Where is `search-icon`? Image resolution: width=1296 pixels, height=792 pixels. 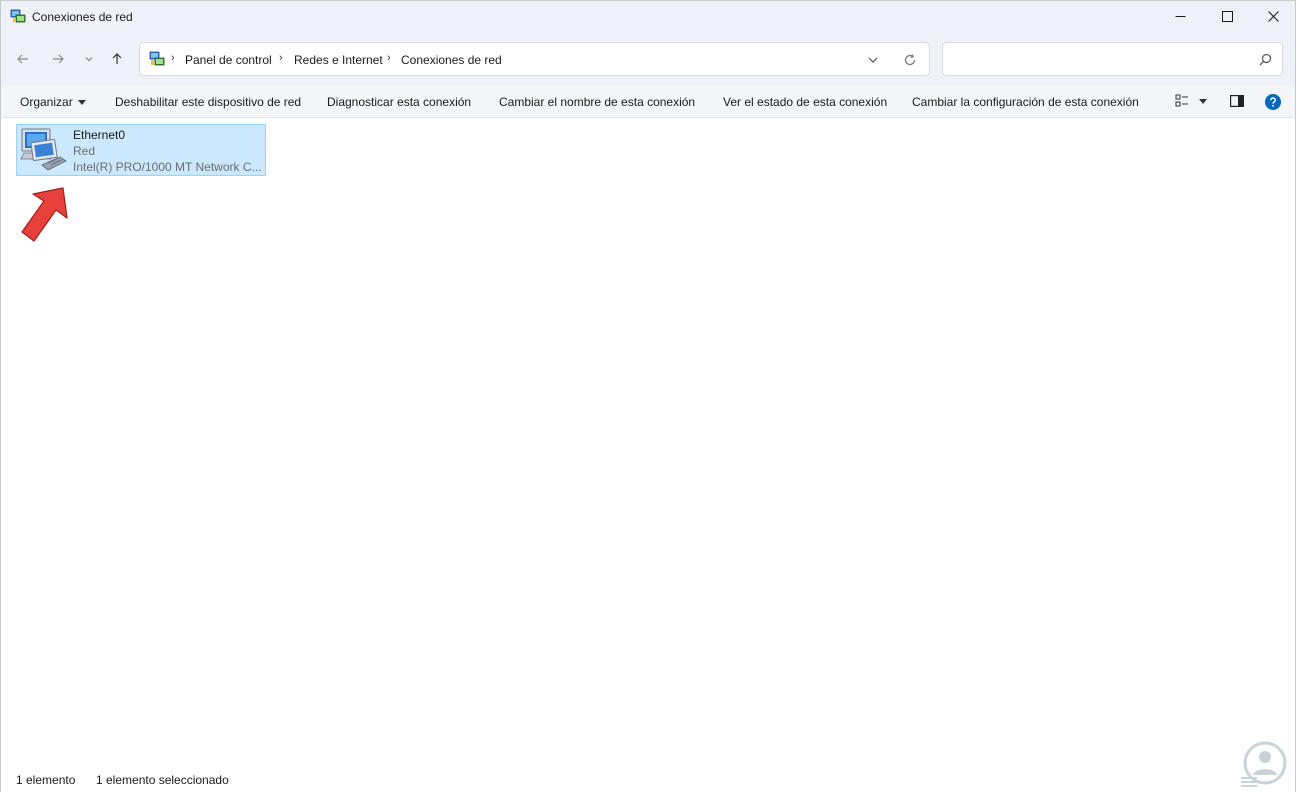
search-icon is located at coordinates (1265, 59).